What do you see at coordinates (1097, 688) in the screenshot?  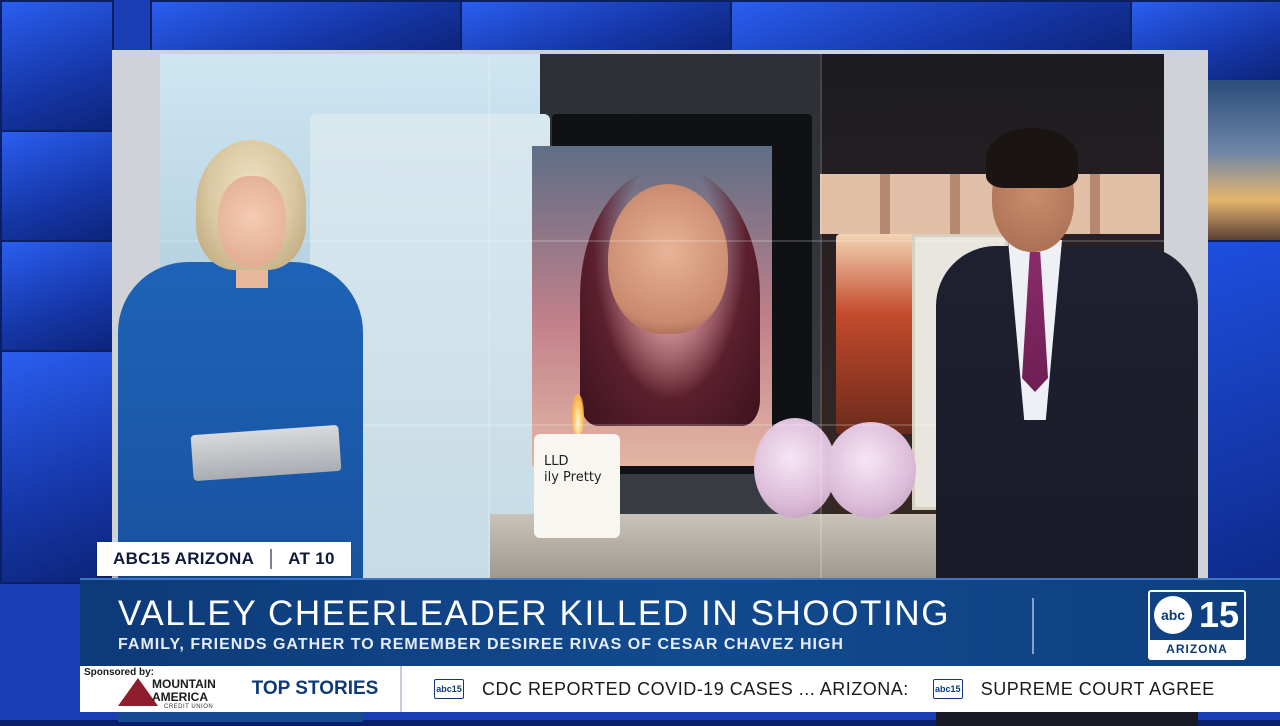 I see `ticker-item: SUPREME COURT AGREE` at bounding box center [1097, 688].